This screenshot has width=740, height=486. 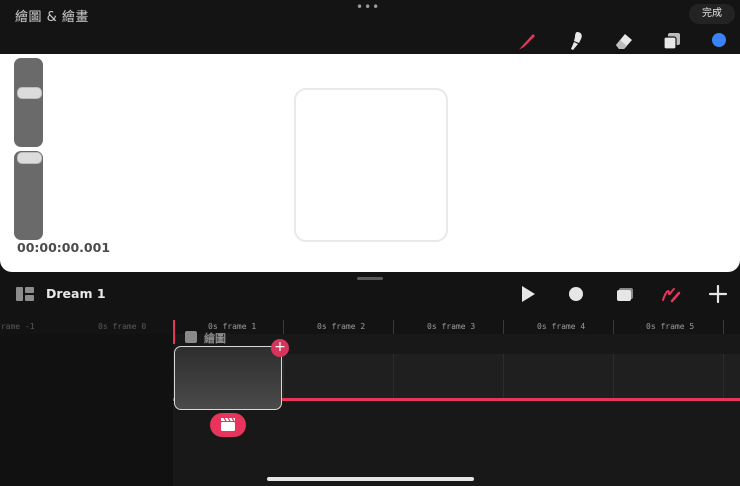 I want to click on color-swatch, so click(x=719, y=40).